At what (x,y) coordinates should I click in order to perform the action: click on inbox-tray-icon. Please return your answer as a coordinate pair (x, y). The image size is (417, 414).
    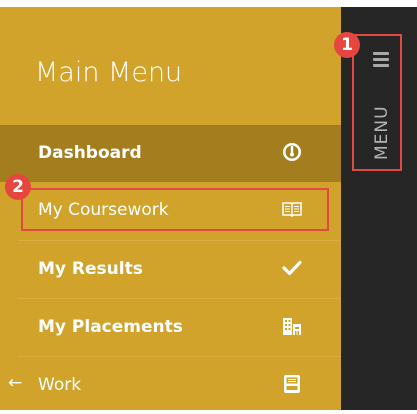
    Looking at the image, I should click on (292, 384).